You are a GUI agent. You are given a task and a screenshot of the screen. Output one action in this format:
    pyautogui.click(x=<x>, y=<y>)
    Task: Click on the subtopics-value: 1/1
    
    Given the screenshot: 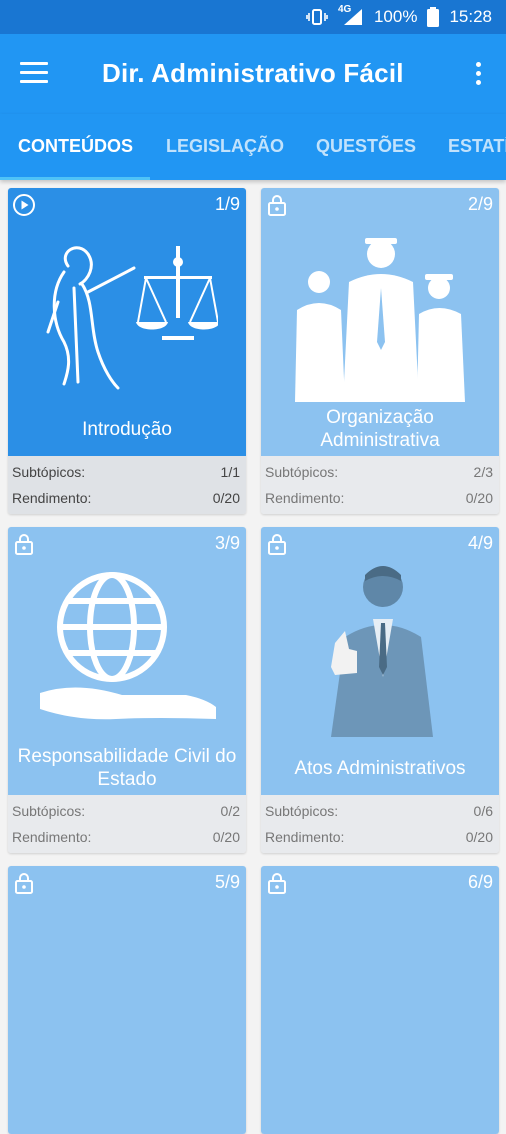 What is the action you would take?
    pyautogui.click(x=230, y=472)
    